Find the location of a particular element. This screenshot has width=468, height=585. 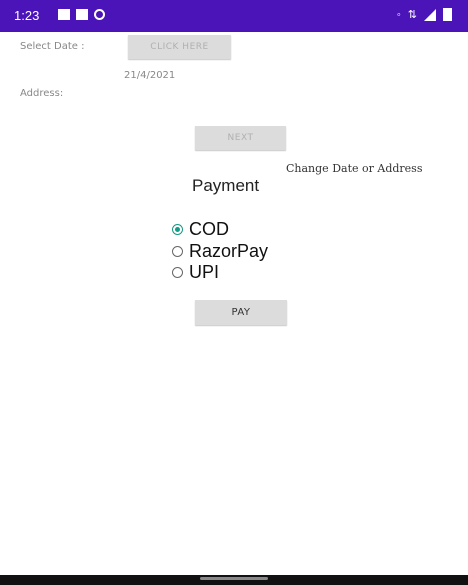

select-date-label: Select Date : is located at coordinates (52, 46).